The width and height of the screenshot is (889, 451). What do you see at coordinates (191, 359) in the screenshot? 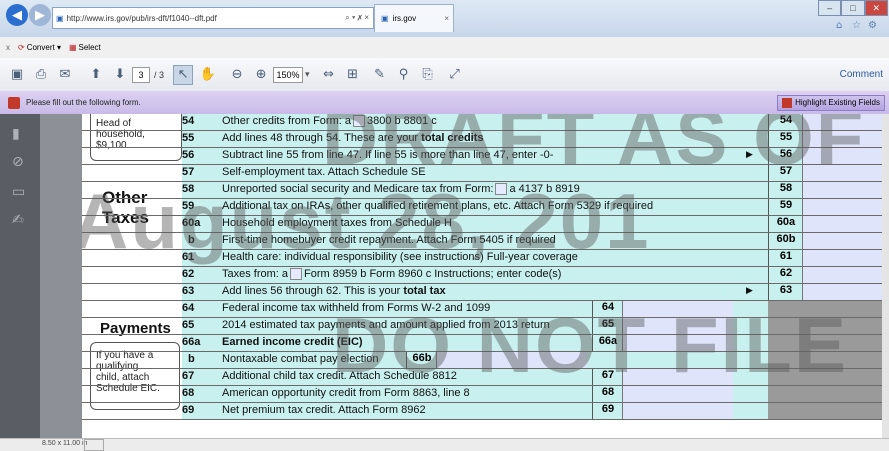
I see `form-line-number: b` at bounding box center [191, 359].